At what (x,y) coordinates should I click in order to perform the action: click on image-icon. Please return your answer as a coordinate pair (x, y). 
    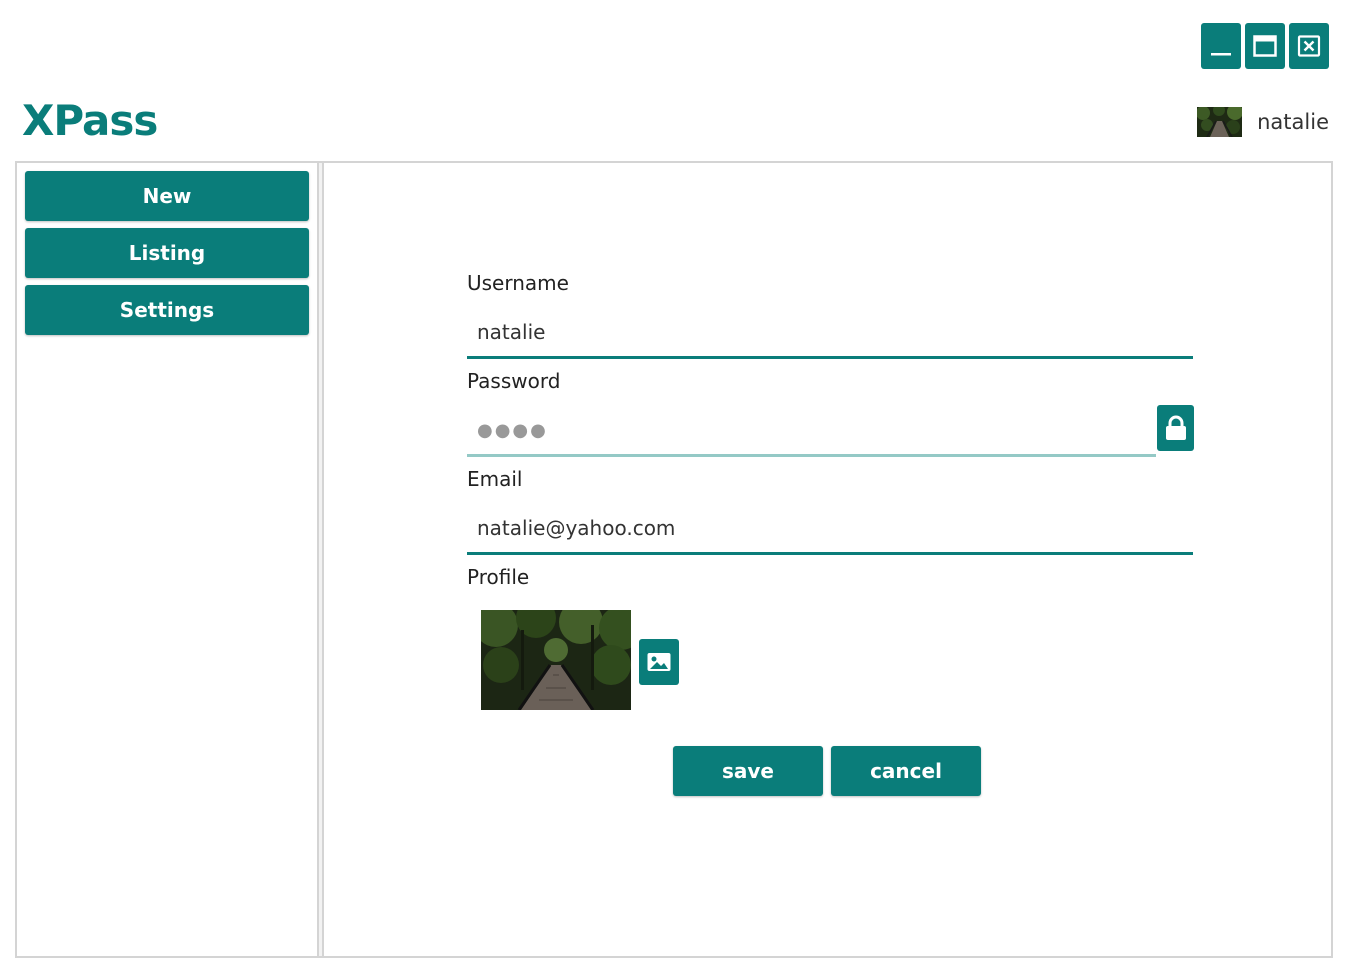
    Looking at the image, I should click on (659, 662).